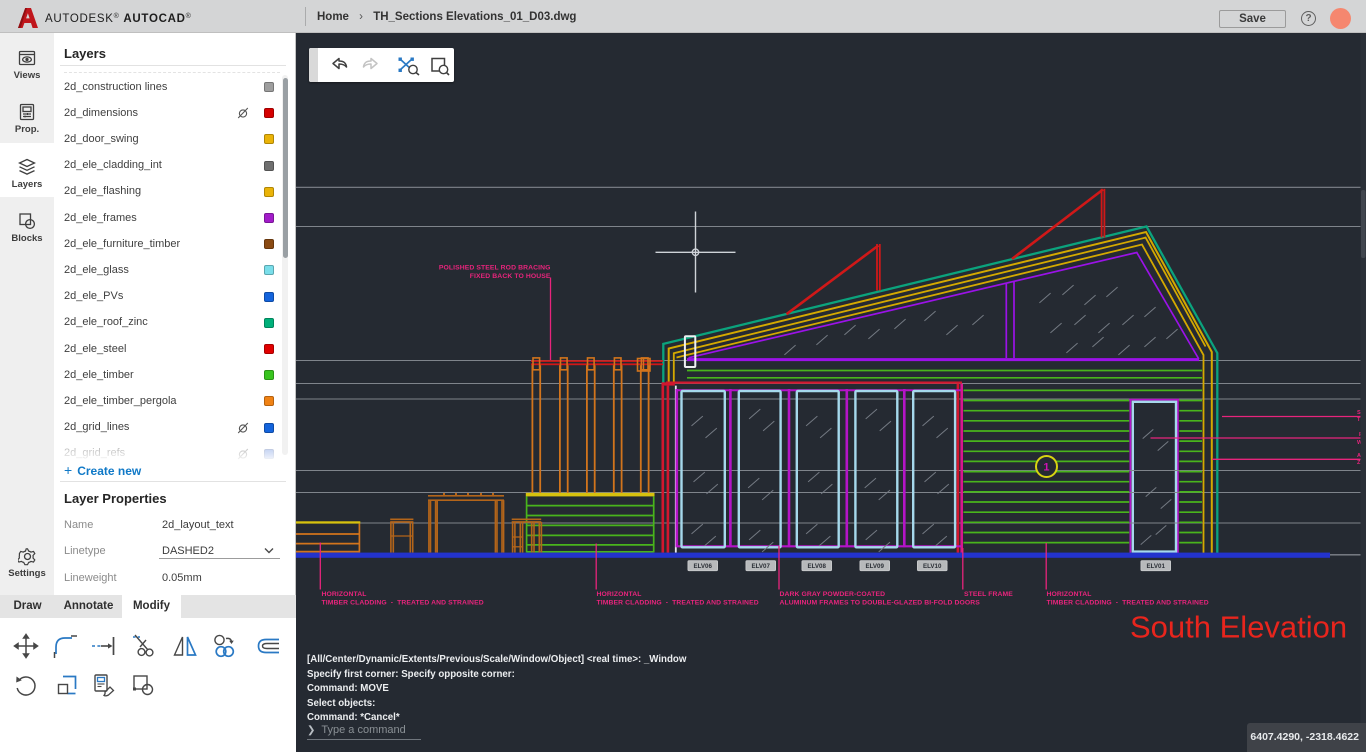 This screenshot has width=1366, height=752. I want to click on svg-text: ELV06, so click(702, 566).